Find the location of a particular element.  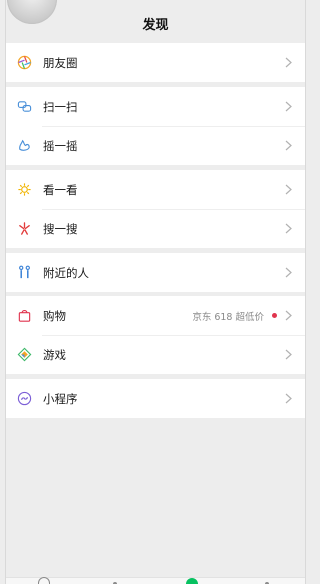

page-title: 发现 is located at coordinates (155, 25).